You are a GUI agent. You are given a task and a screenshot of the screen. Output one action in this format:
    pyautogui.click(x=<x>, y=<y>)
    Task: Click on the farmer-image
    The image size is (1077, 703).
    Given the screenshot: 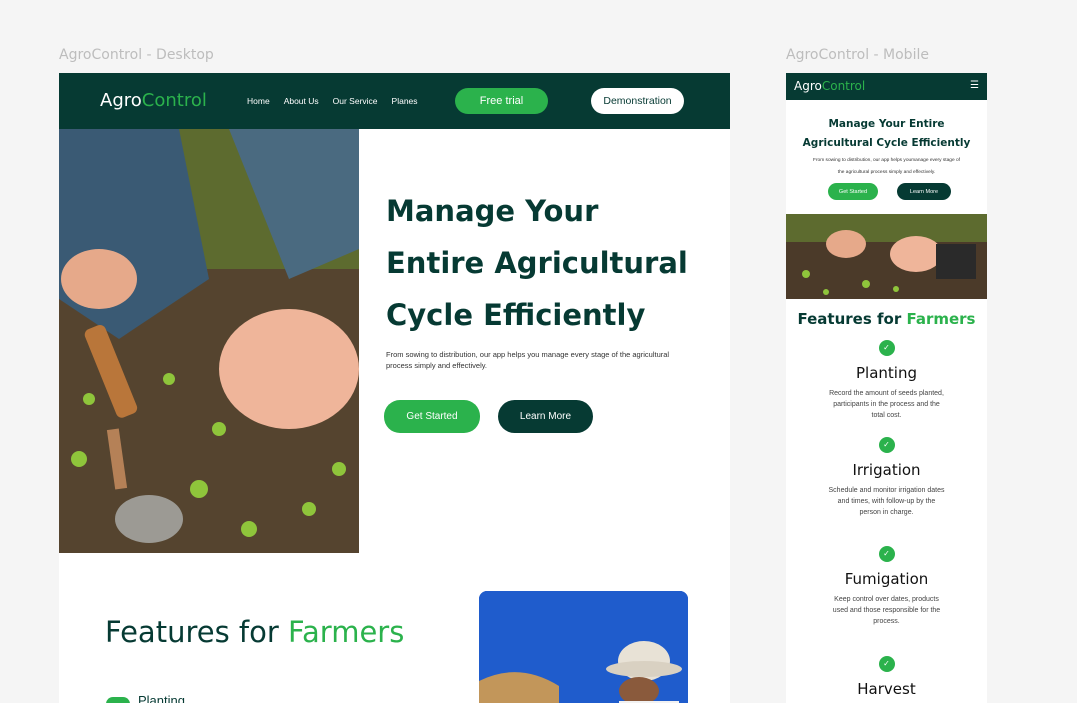 What is the action you would take?
    pyautogui.click(x=583, y=647)
    